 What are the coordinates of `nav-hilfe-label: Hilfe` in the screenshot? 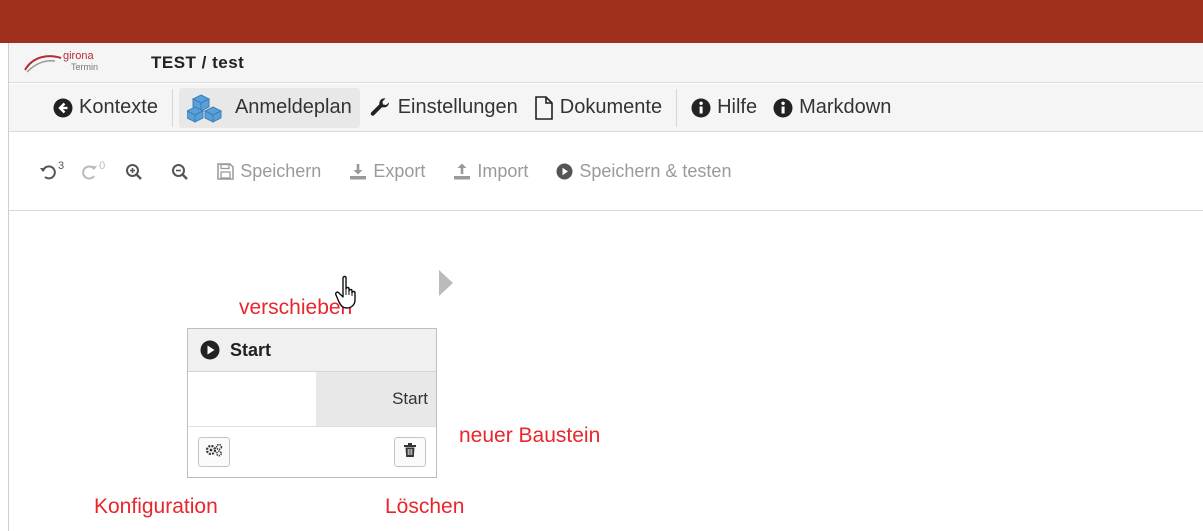 It's located at (737, 107).